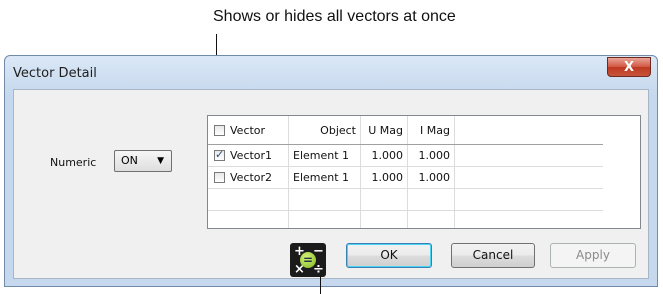 The width and height of the screenshot is (663, 294). I want to click on numeric-dropdown-value: ON, so click(129, 160).